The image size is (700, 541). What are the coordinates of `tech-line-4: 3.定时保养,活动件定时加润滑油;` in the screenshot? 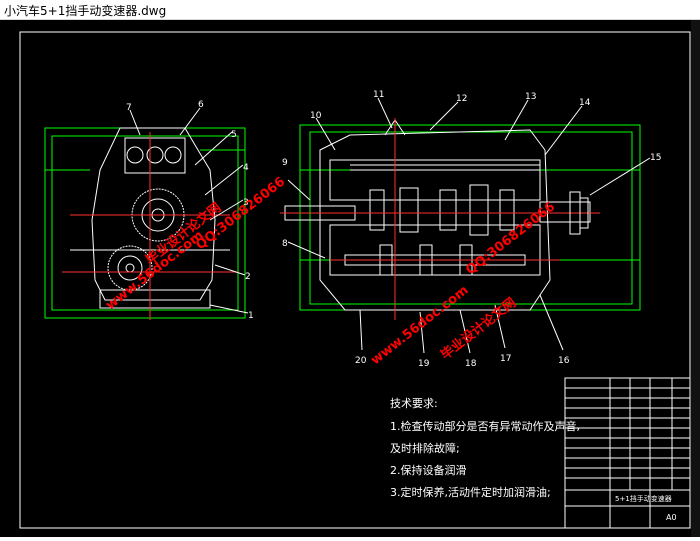 It's located at (470, 492).